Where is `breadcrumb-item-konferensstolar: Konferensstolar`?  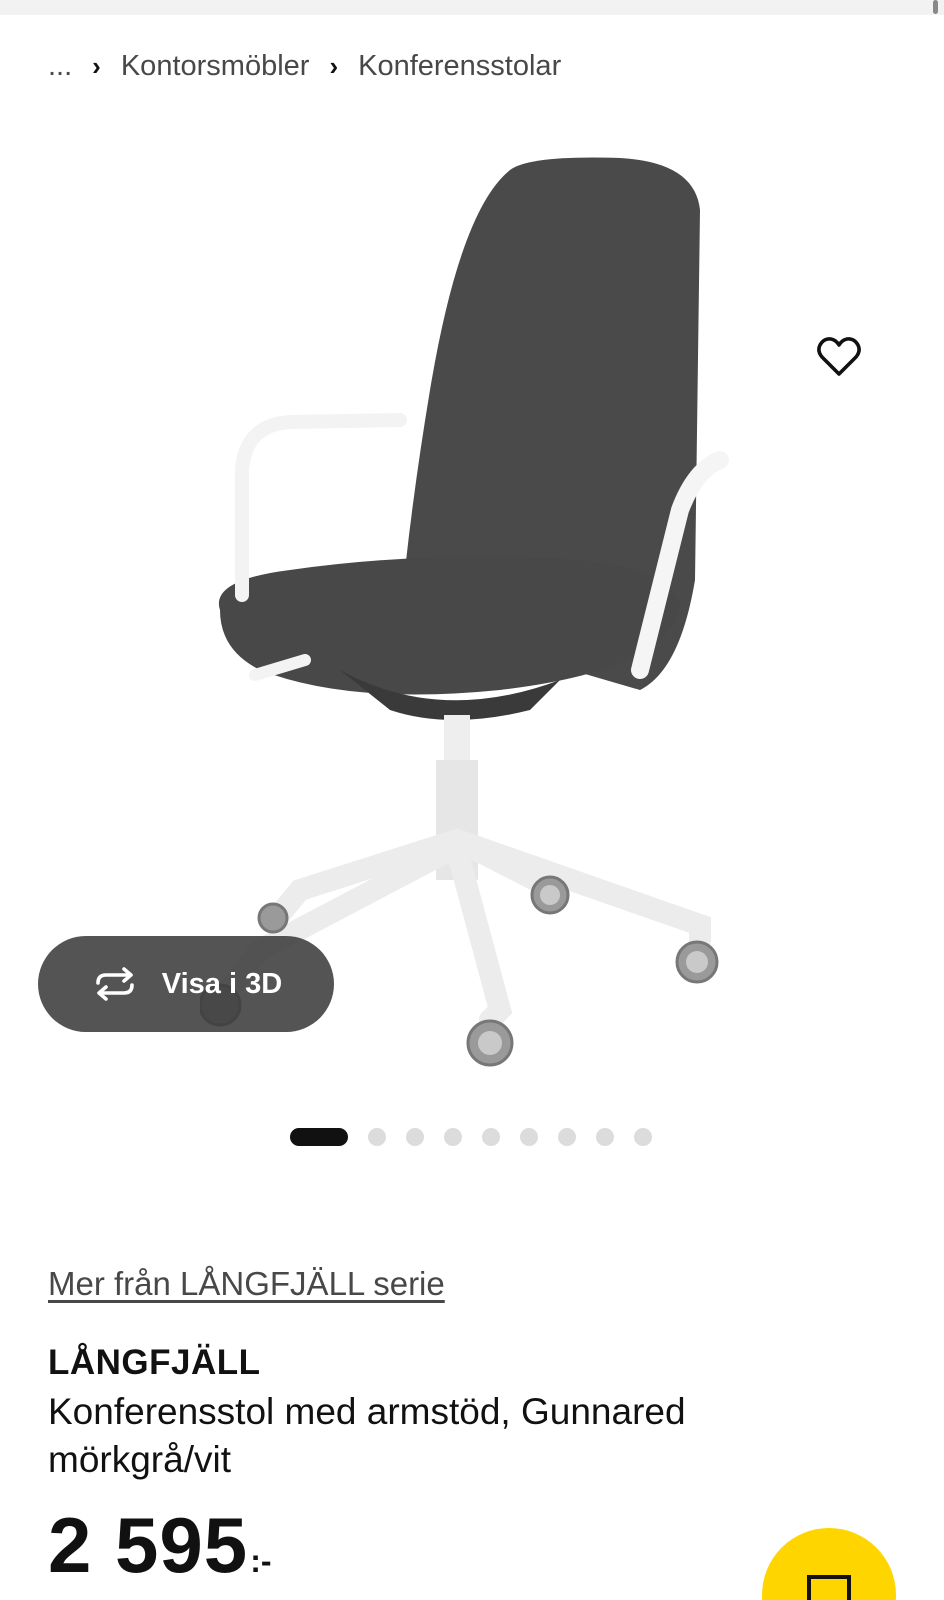
breadcrumb-item-konferensstolar: Konferensstolar is located at coordinates (459, 66).